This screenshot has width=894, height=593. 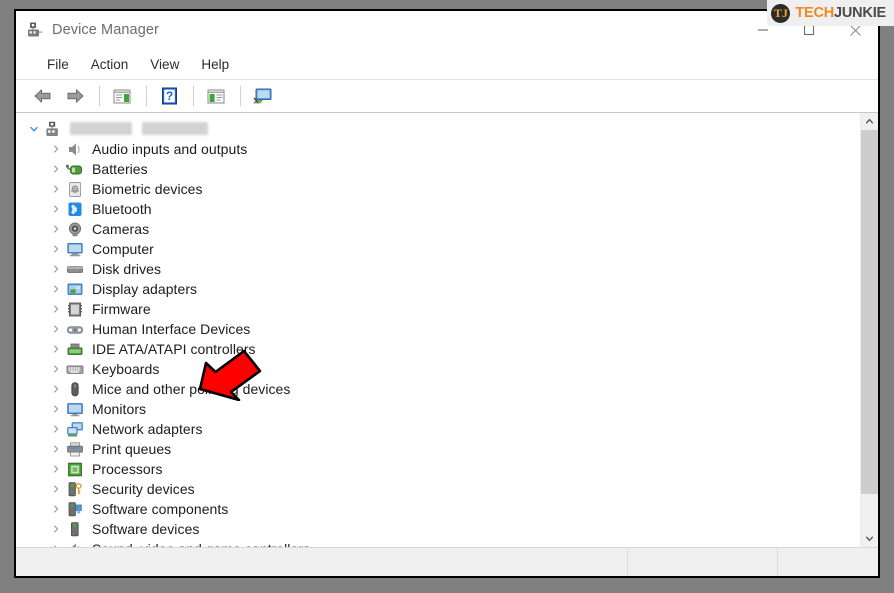 I want to click on vertical-scrollbar, so click(x=869, y=330).